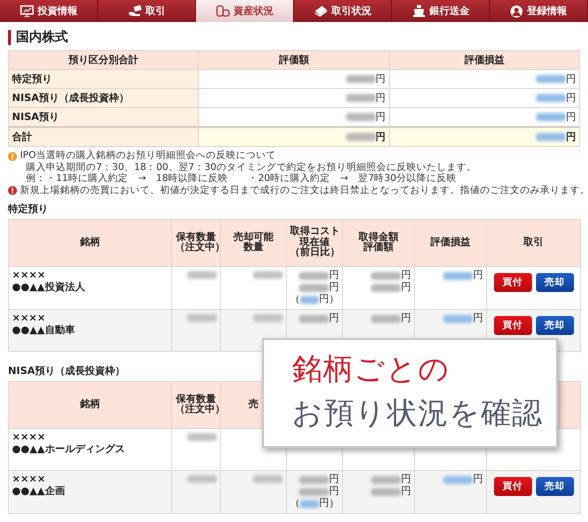  Describe the element at coordinates (135, 11) in the screenshot. I see `hand-card-icon` at that location.